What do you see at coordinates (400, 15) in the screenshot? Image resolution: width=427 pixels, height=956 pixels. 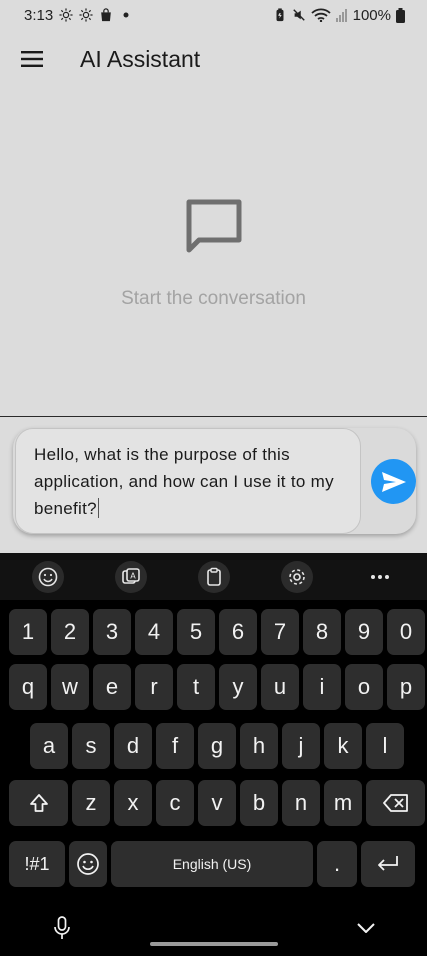 I see `battery-icon` at bounding box center [400, 15].